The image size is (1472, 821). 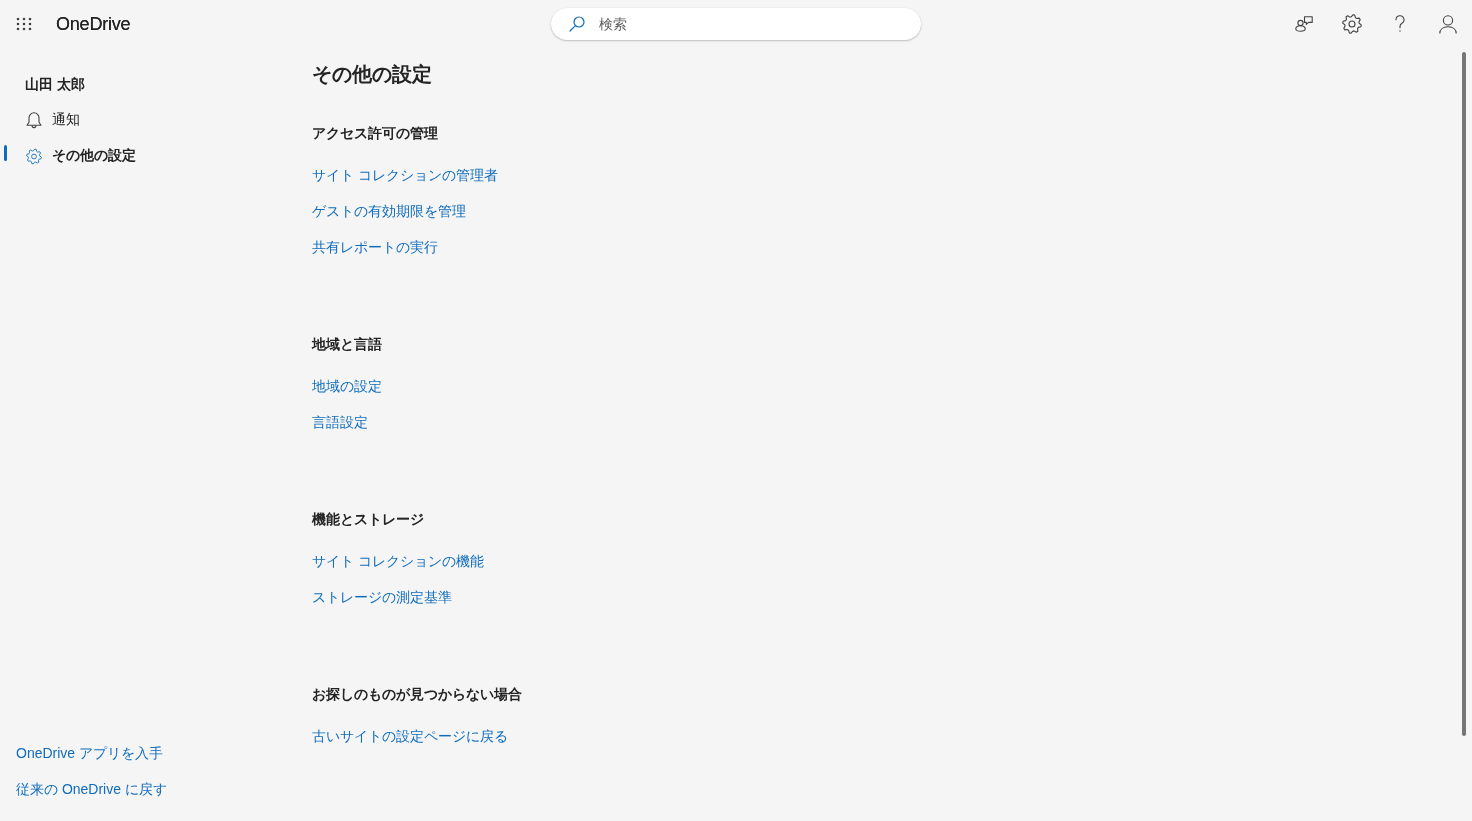 I want to click on person-icon, so click(x=1448, y=24).